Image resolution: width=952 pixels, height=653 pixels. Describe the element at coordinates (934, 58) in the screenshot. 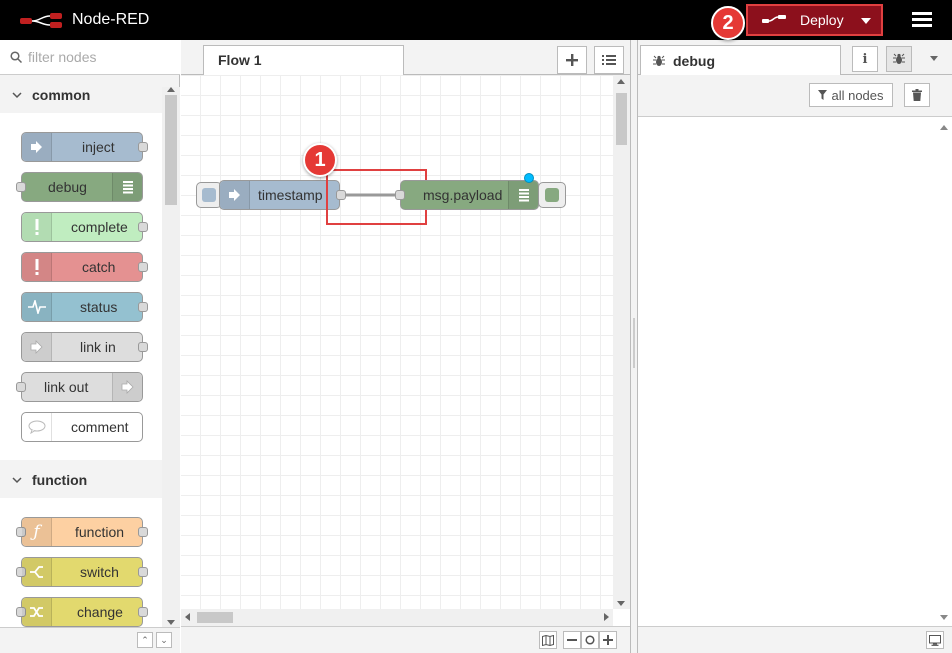

I see `sidebar-menu-caret-icon` at that location.